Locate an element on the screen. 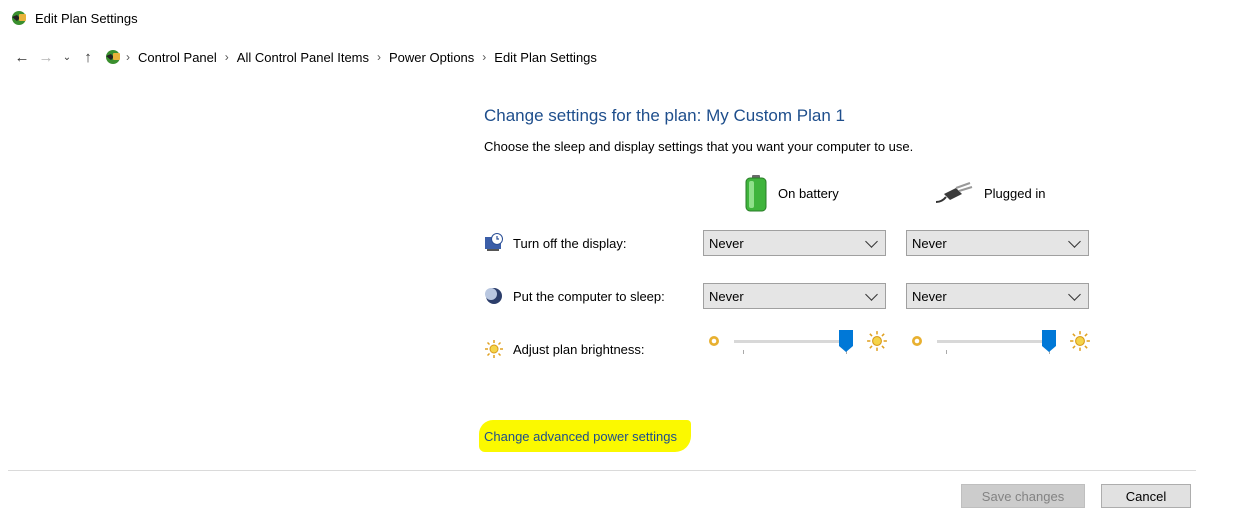 The image size is (1252, 508). breadcrumb-control-panel: Control Panel is located at coordinates (177, 57).